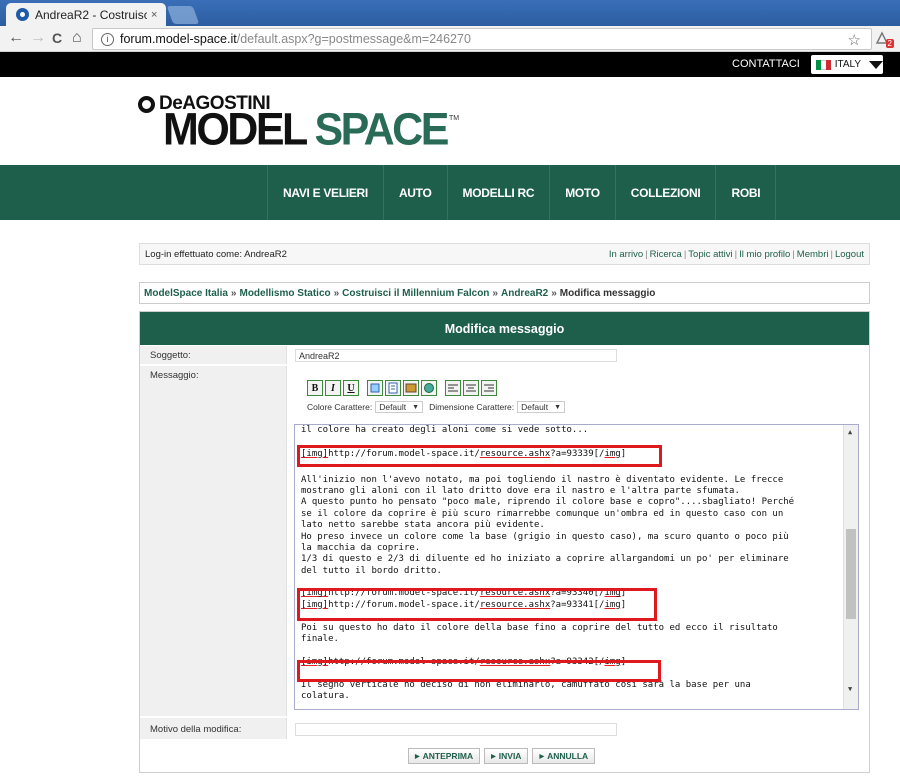 The width and height of the screenshot is (900, 782). Describe the element at coordinates (326, 192) in the screenshot. I see `nav-item-navi-velieri: NAVI E VELIERI` at that location.